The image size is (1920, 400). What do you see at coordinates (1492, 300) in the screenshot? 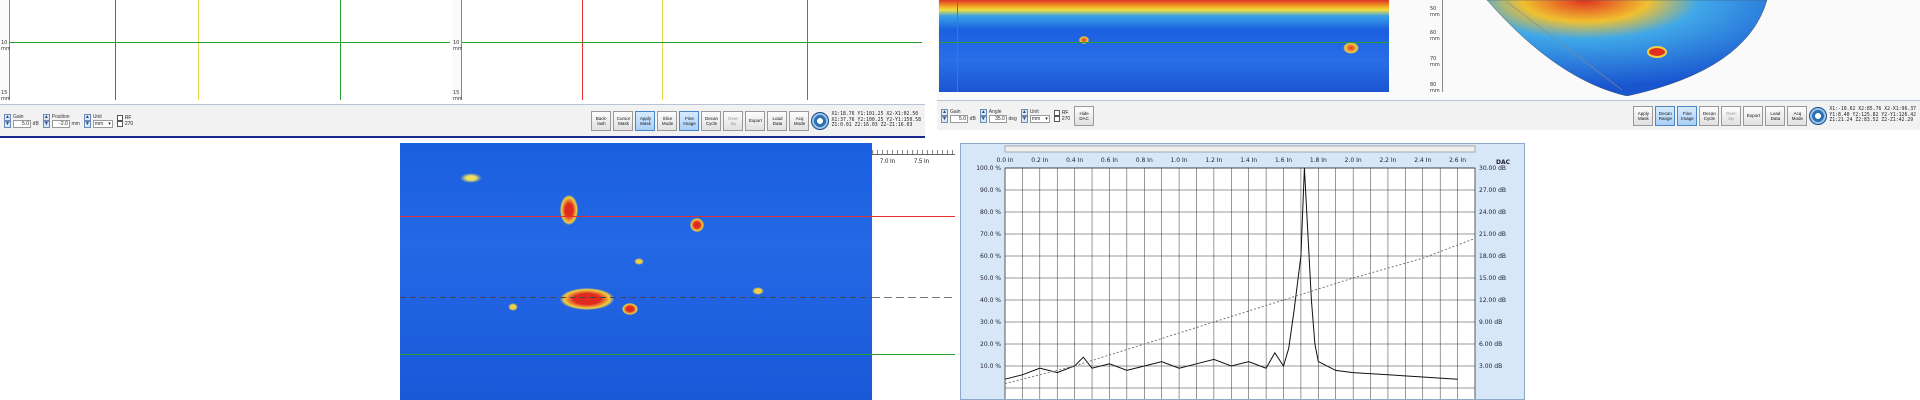
I see `y-right-tick-label: 12.00 dB` at bounding box center [1492, 300].